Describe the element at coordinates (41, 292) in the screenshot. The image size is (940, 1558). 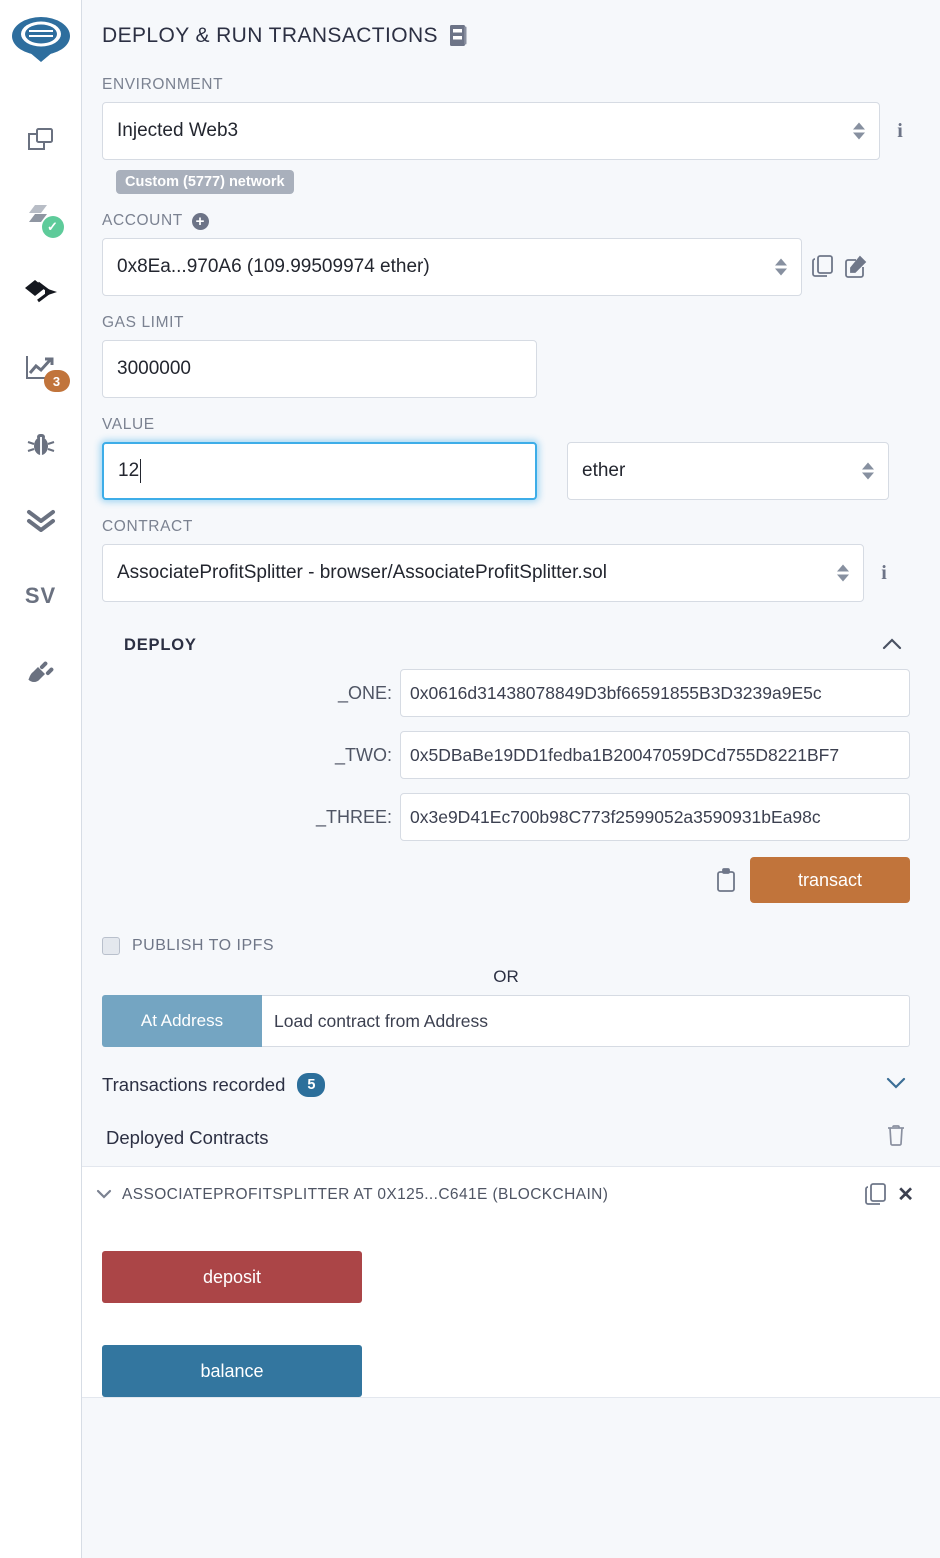
I see `sidebar-item-deploy-run` at that location.